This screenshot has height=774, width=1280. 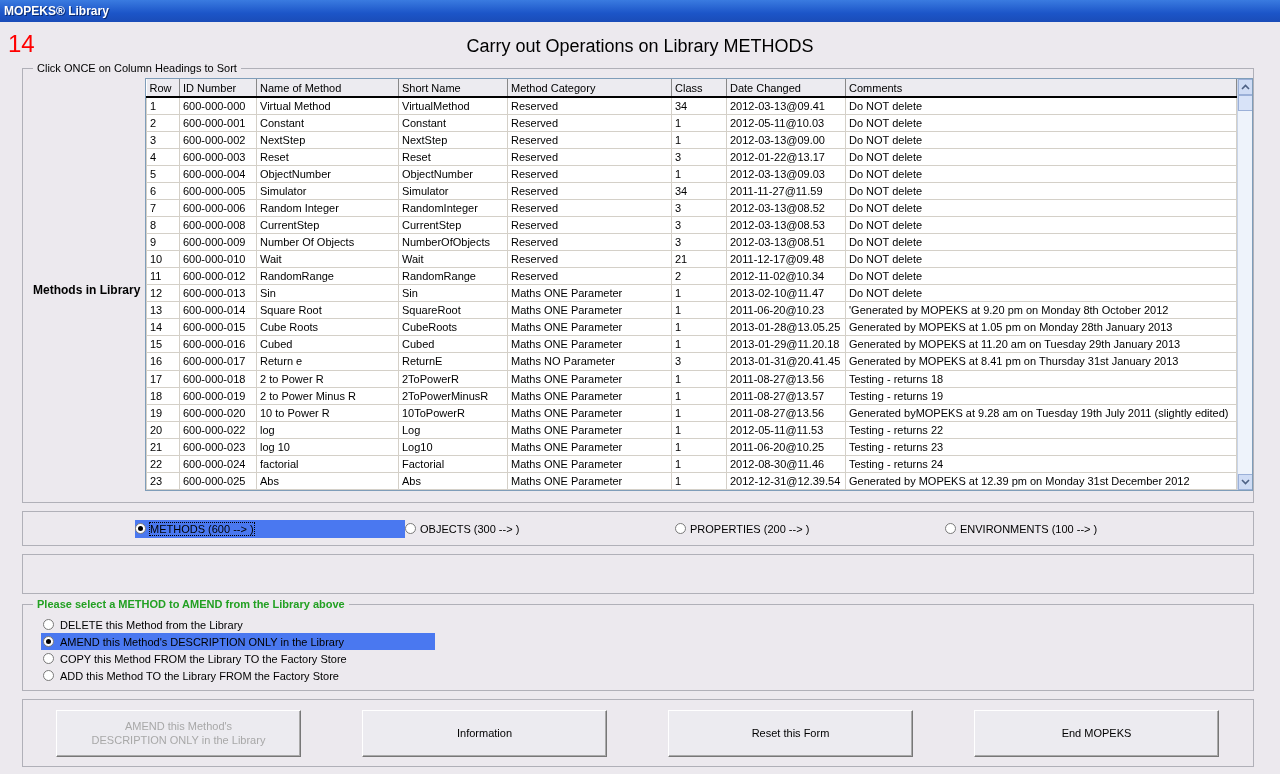 What do you see at coordinates (163, 481) in the screenshot?
I see `table-cell: 23` at bounding box center [163, 481].